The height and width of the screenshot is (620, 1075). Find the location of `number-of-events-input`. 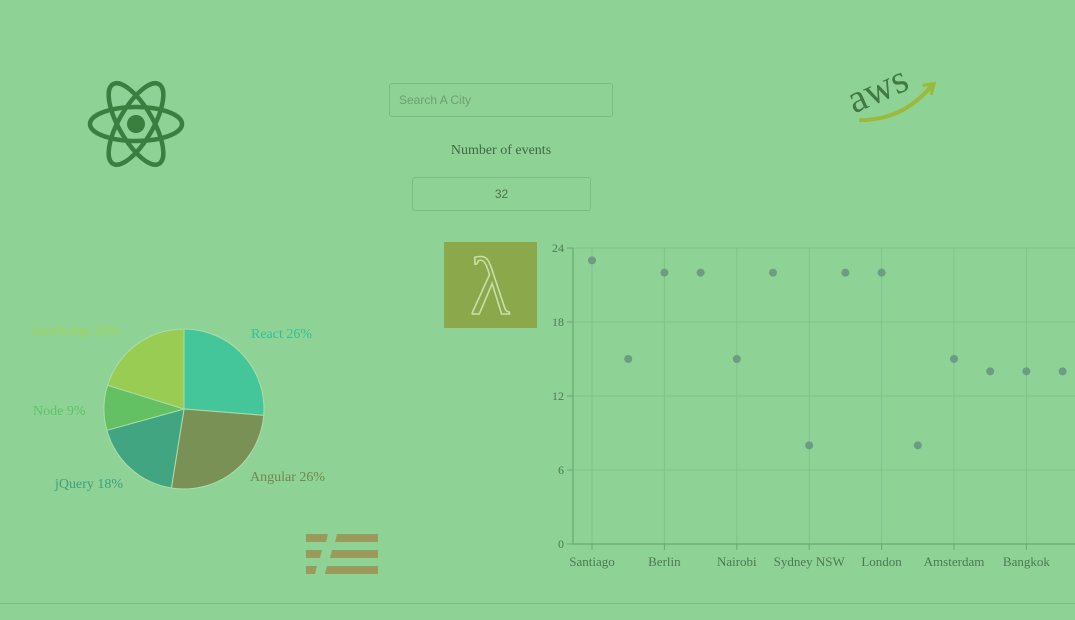

number-of-events-input is located at coordinates (501, 194).